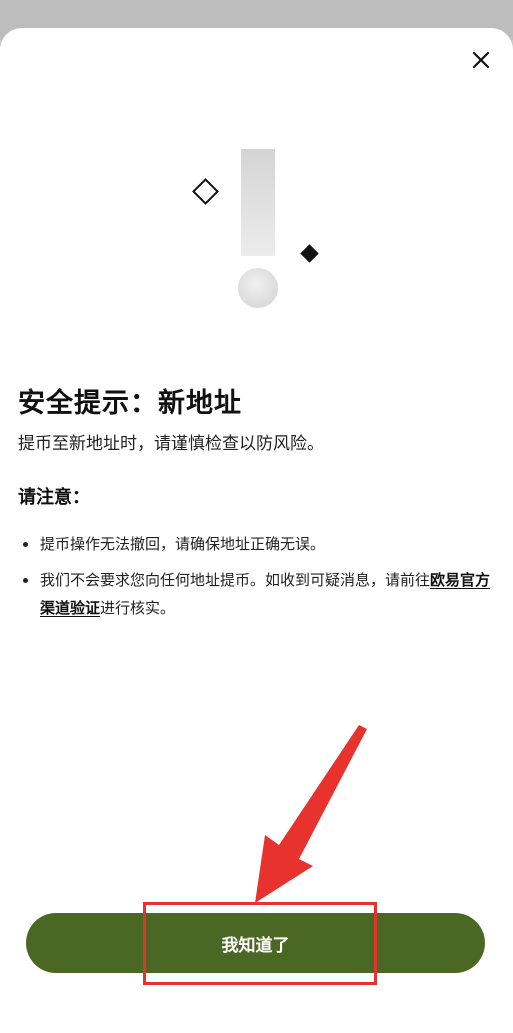 This screenshot has width=513, height=1033. What do you see at coordinates (235, 580) in the screenshot?
I see `notice-text: 我们不会要求您向任何地址提币。如收到可疑消息，请前往` at bounding box center [235, 580].